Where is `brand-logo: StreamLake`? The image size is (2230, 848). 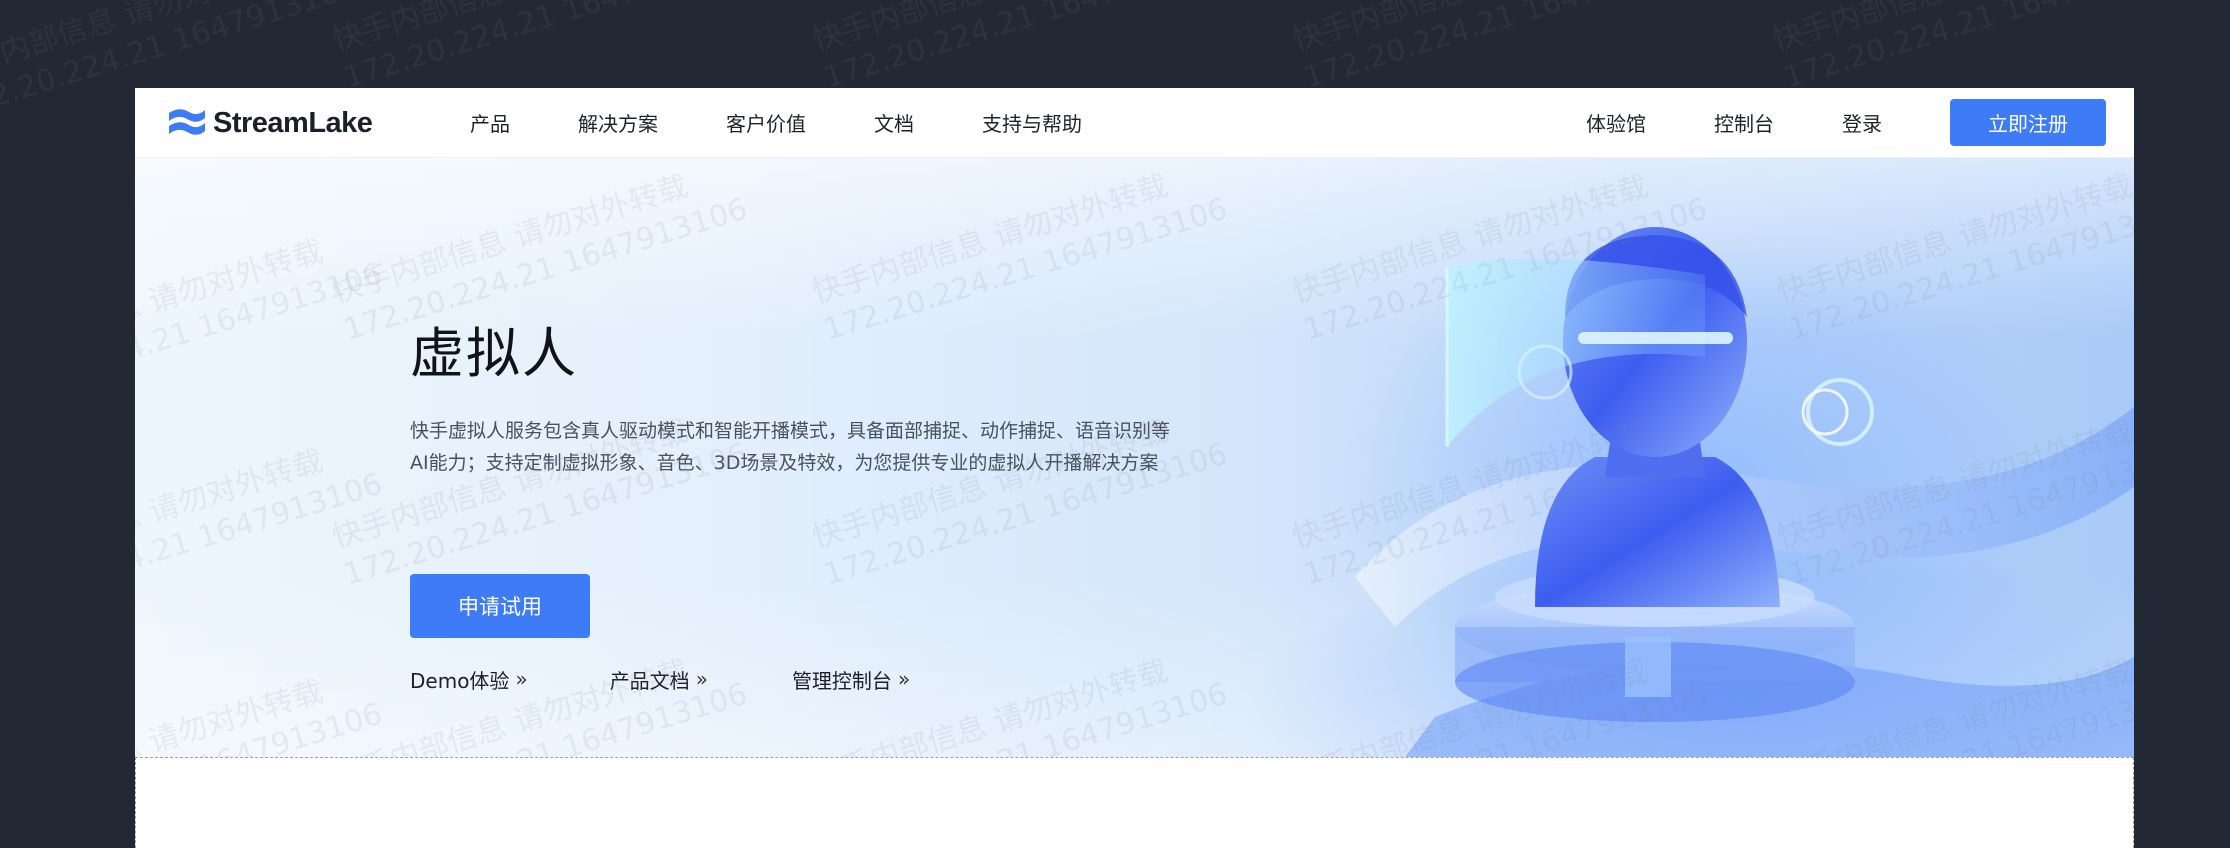
brand-logo: StreamLake is located at coordinates (270, 123).